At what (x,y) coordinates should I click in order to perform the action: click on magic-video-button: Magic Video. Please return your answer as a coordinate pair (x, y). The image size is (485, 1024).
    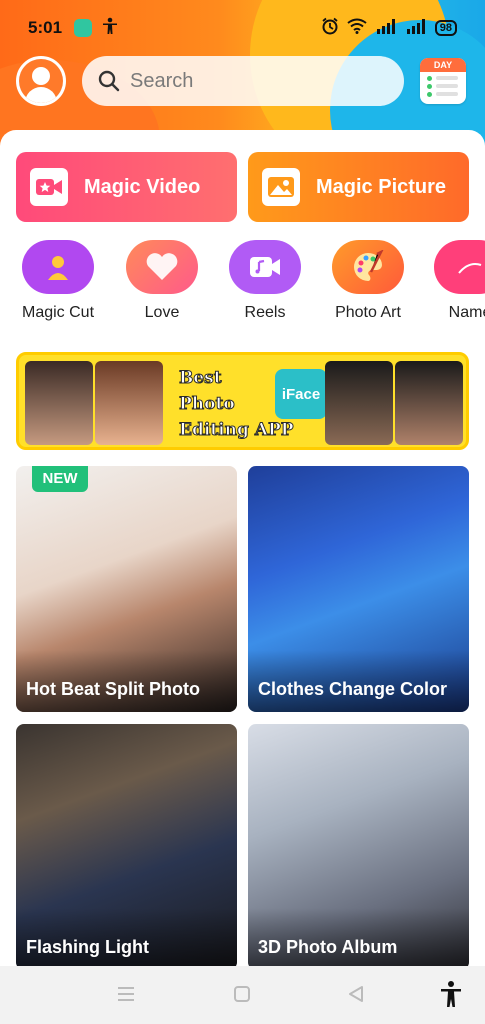
    Looking at the image, I should click on (126, 187).